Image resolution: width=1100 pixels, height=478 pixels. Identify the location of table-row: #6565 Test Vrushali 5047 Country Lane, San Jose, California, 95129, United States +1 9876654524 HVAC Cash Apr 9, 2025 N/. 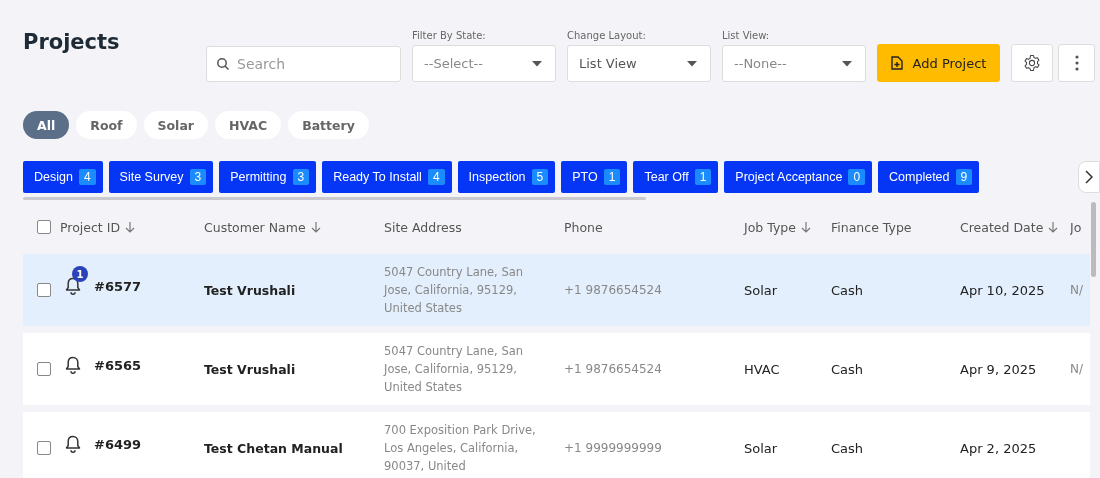
(556, 369).